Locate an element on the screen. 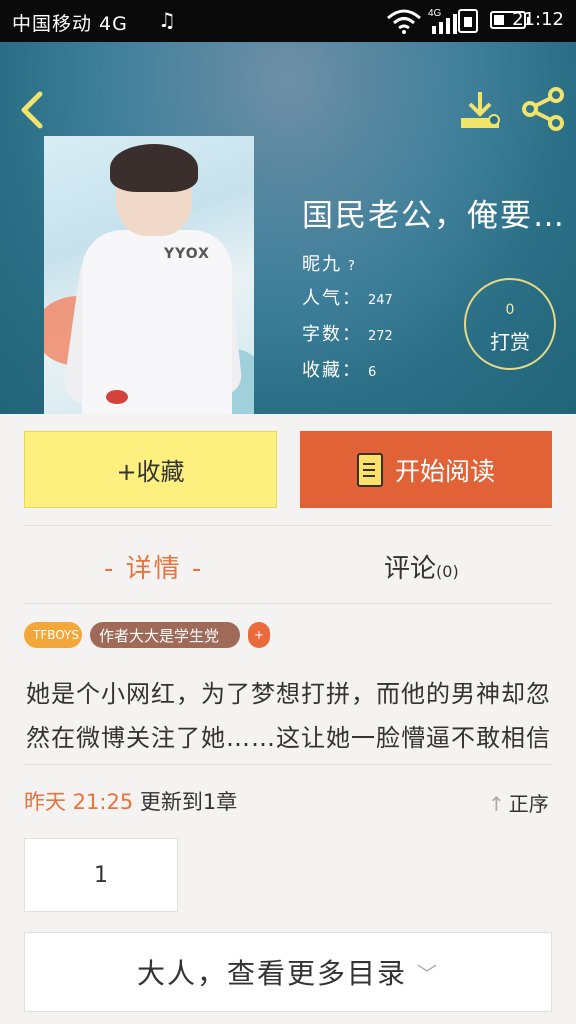 This screenshot has height=1024, width=576. start-reading-button: 开始阅读 is located at coordinates (426, 469).